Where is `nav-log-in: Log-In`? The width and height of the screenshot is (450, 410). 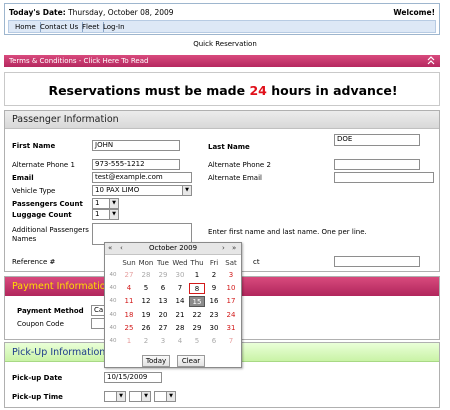
nav-log-in: Log-In is located at coordinates (114, 27).